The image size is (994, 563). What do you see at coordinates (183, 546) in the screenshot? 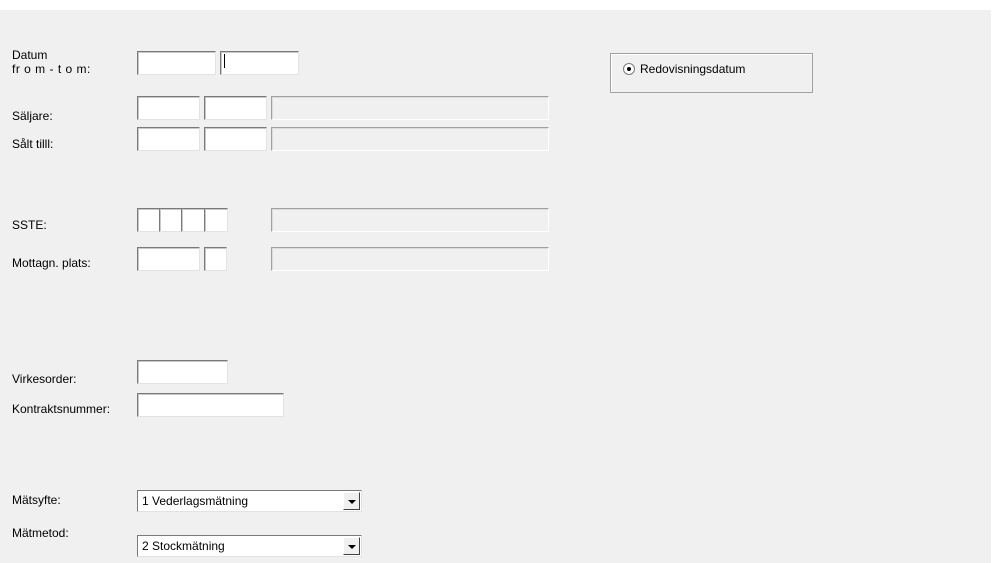
I see `matmetod-selected-value: 2 Stockmätning` at bounding box center [183, 546].